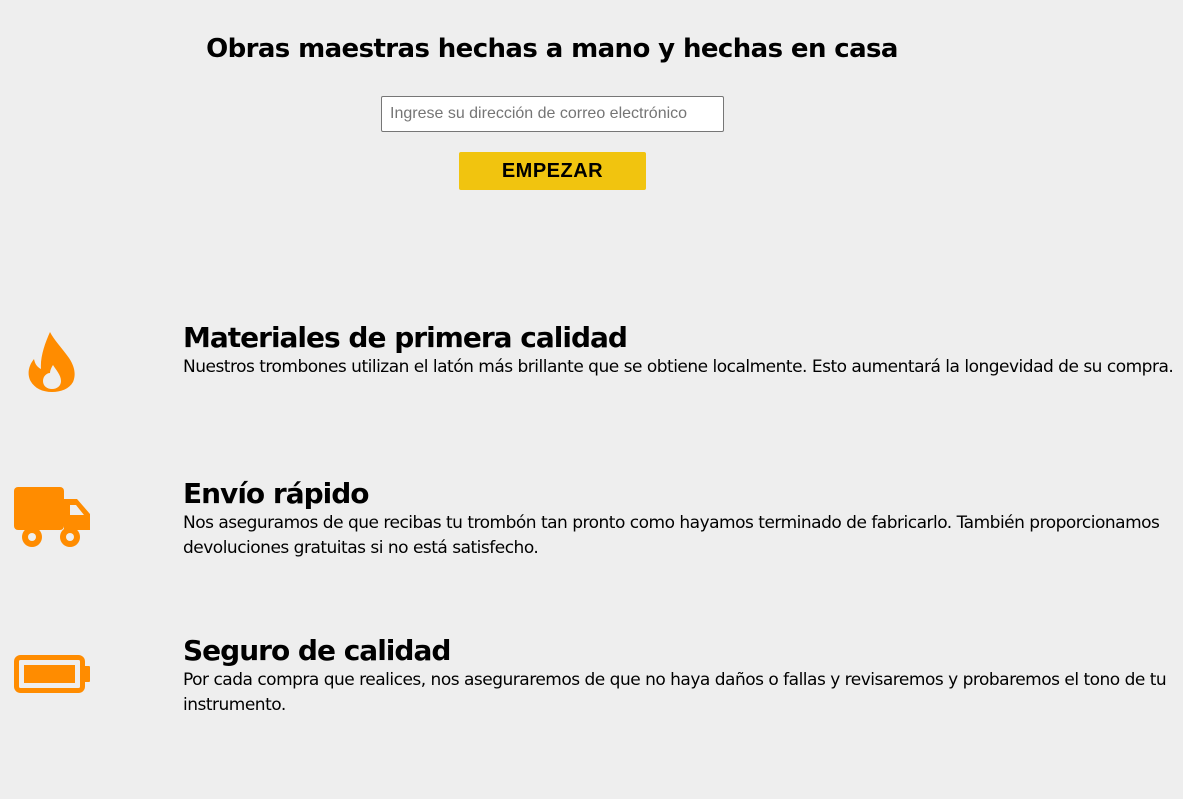 This screenshot has width=1183, height=799. What do you see at coordinates (52, 674) in the screenshot?
I see `battery-full-icon` at bounding box center [52, 674].